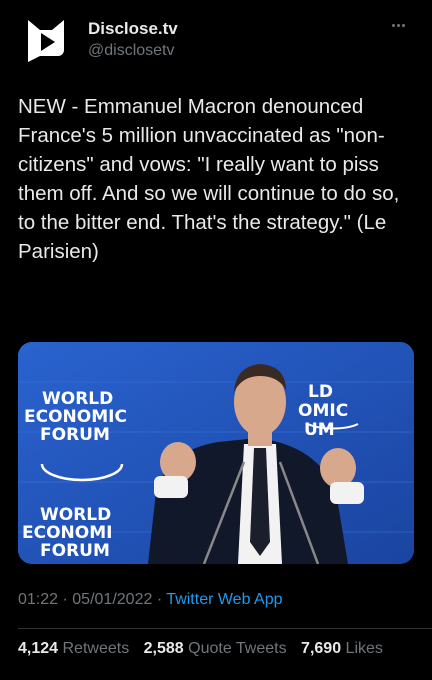  Describe the element at coordinates (218, 40) in the screenshot. I see `tweet-header: Disclose.tv @disclosetv` at that location.